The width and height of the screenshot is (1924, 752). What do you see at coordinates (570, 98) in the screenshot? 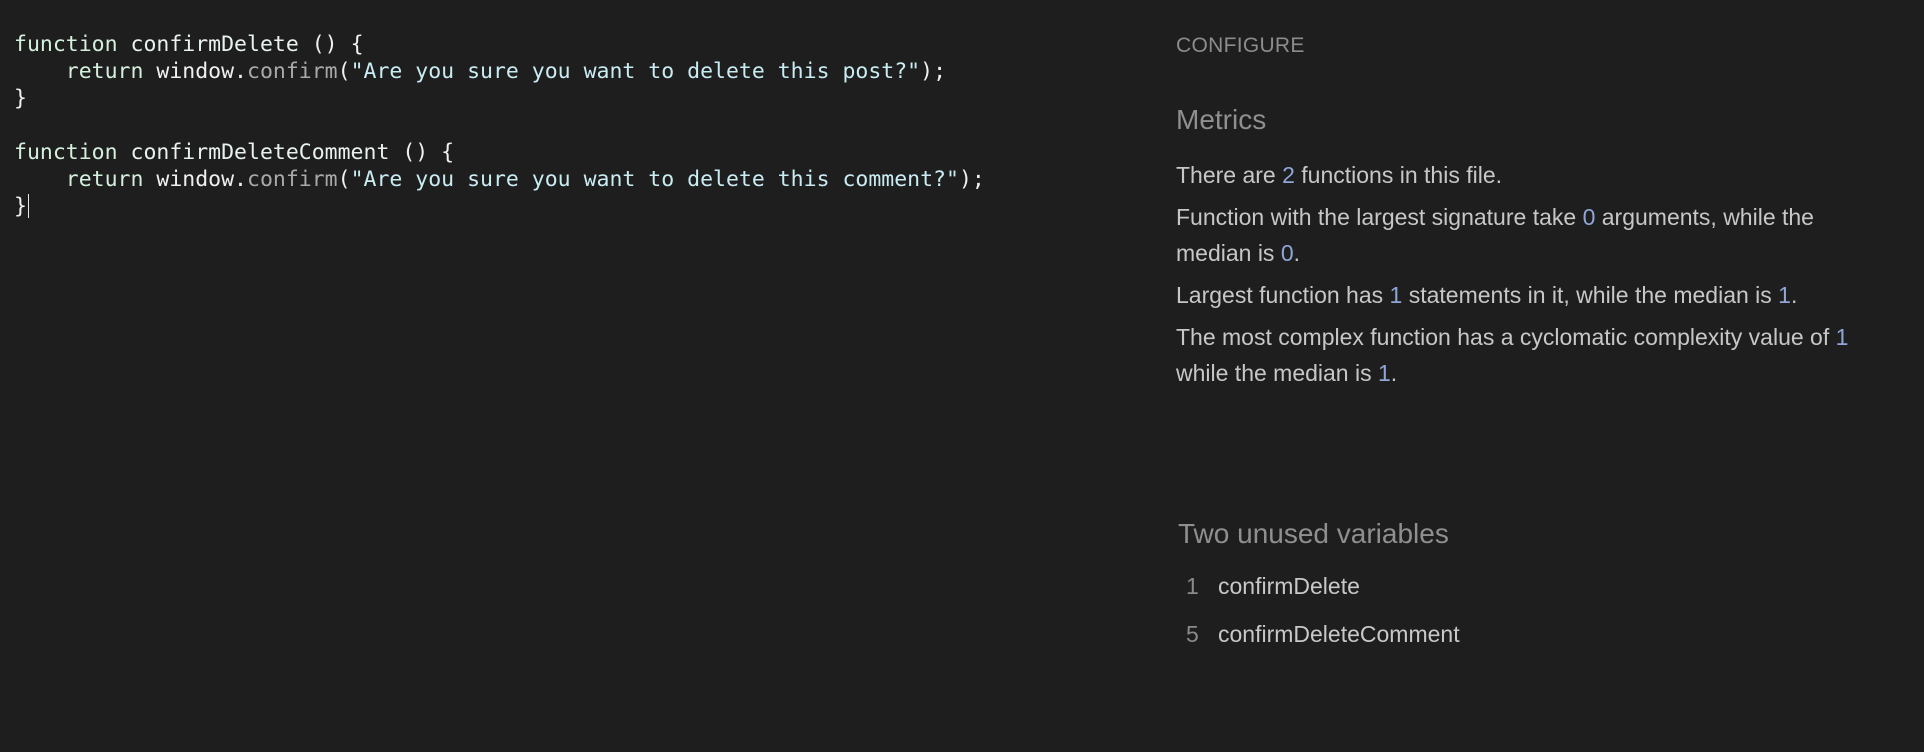
I see `code-line-3: }` at bounding box center [570, 98].